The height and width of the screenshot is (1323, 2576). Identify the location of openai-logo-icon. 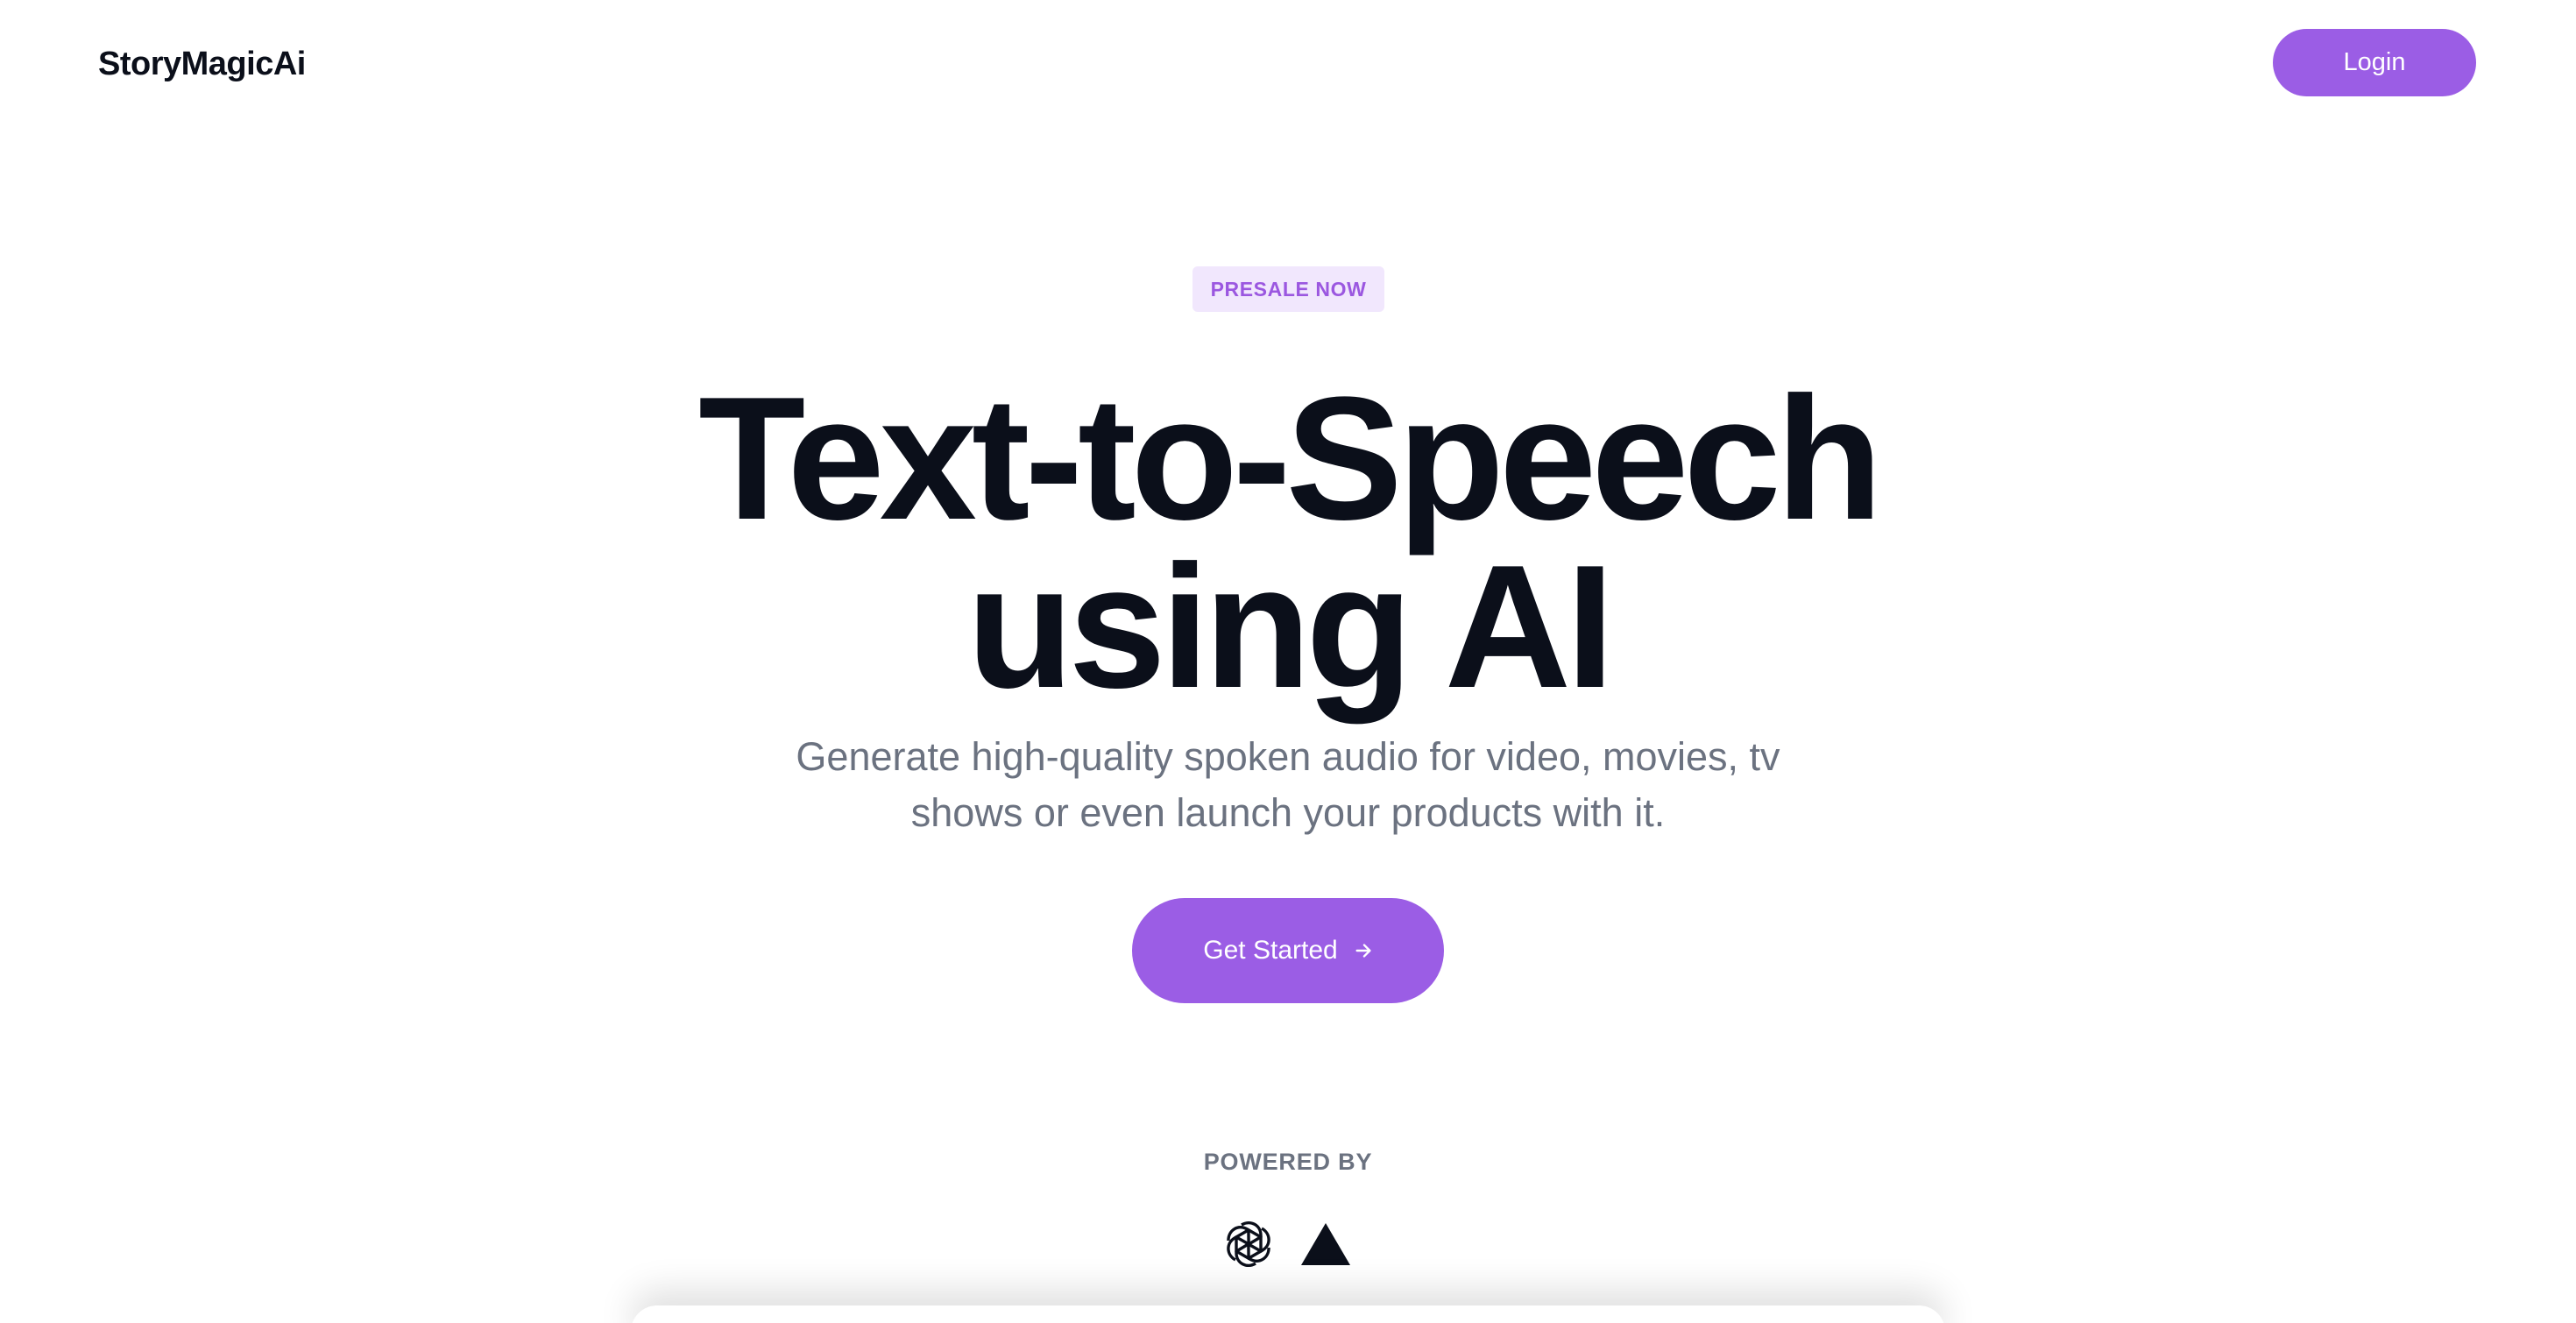
(1248, 1244).